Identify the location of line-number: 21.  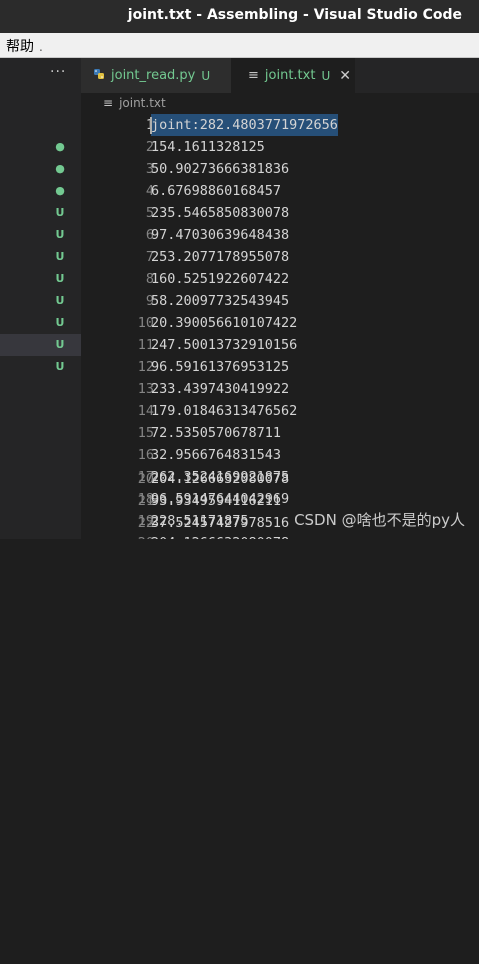
(145, 501).